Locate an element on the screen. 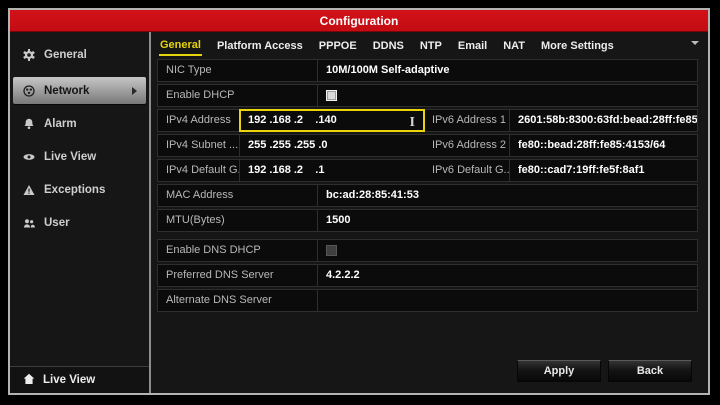  mac-address-label: MAC Address is located at coordinates (238, 195).